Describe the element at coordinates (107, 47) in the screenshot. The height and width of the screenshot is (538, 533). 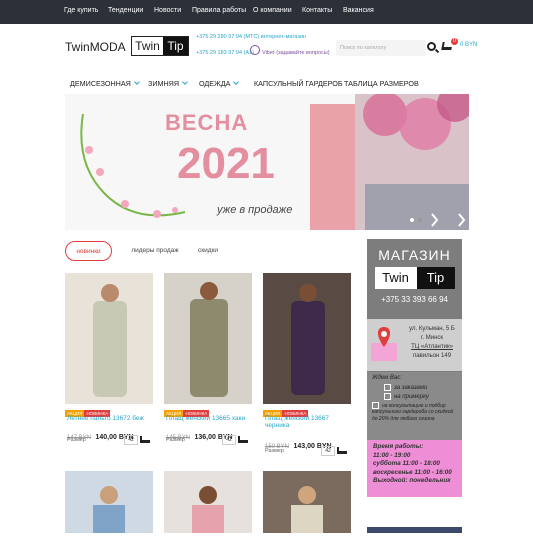
I see `logo-moda-text: MODA` at that location.